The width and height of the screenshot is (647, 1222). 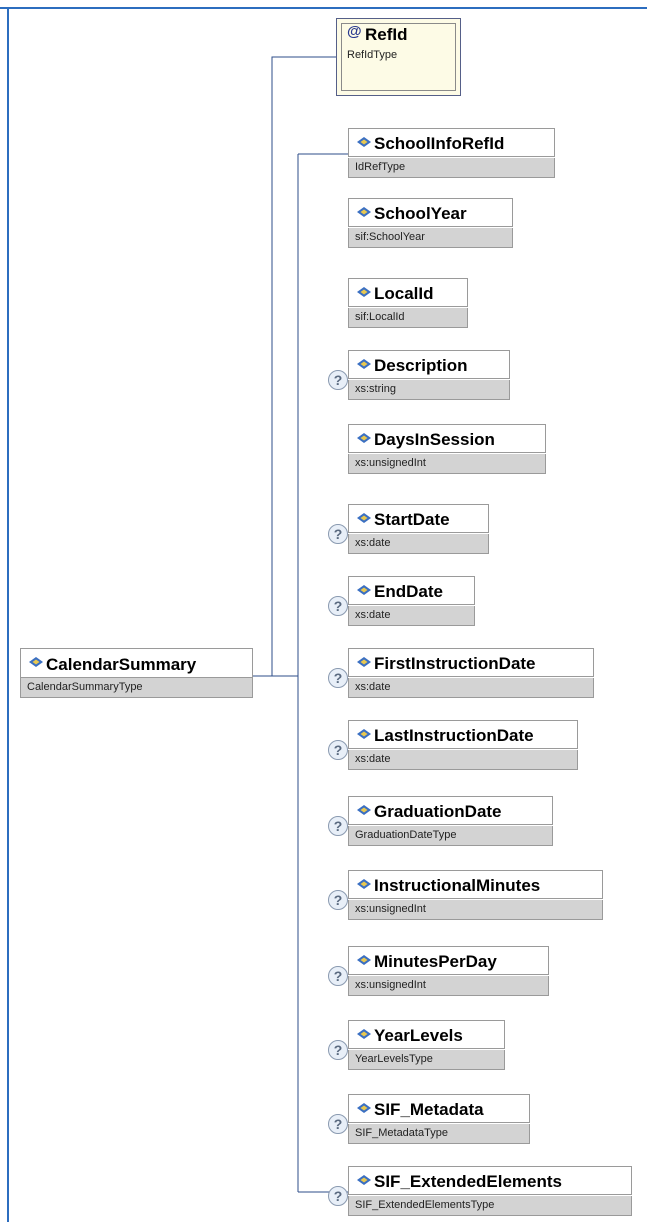 What do you see at coordinates (454, 735) in the screenshot?
I see `element-name: LastInstructionDate` at bounding box center [454, 735].